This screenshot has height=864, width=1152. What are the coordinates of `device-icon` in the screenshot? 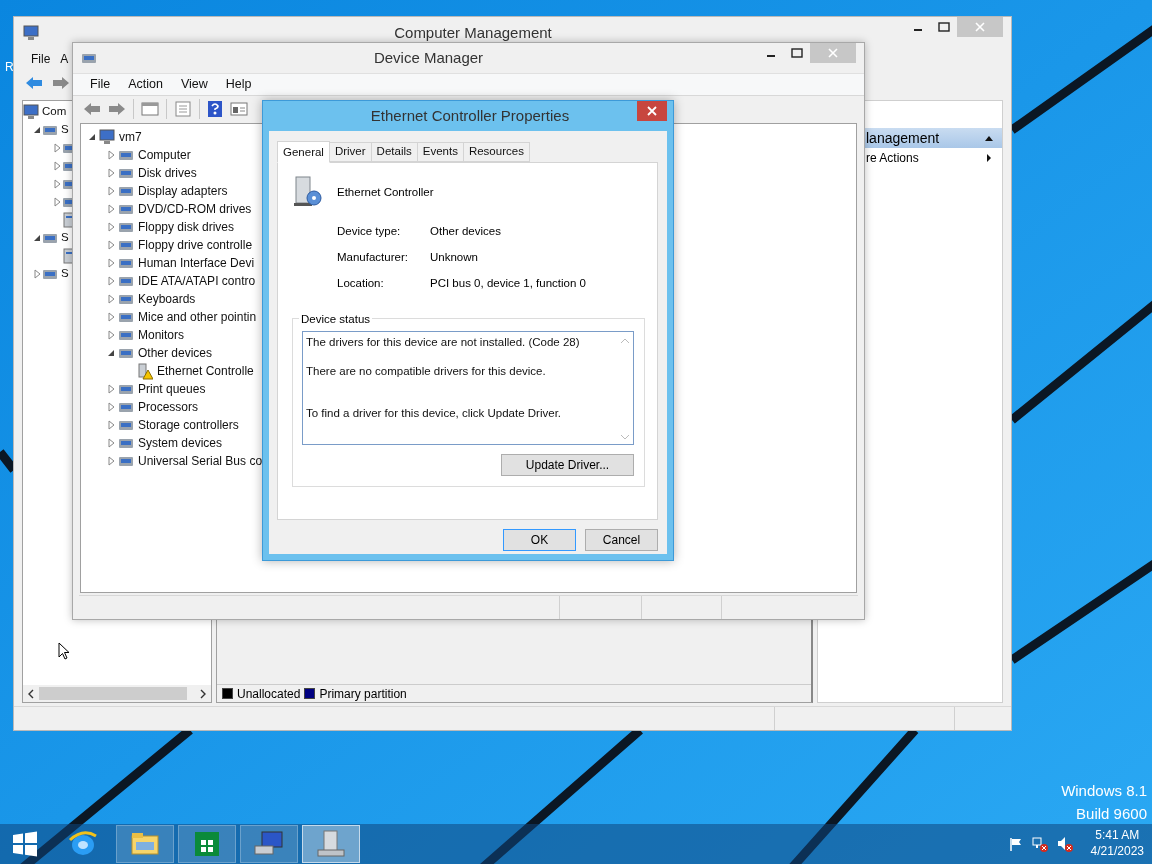 It's located at (331, 844).